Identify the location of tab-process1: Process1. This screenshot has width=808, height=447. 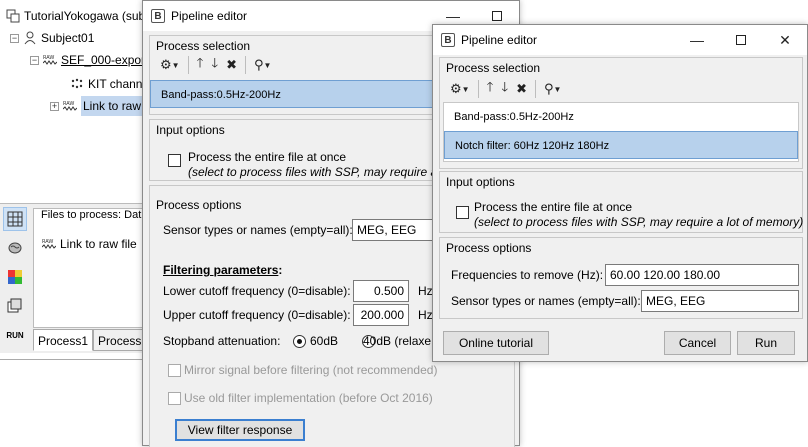
(63, 340).